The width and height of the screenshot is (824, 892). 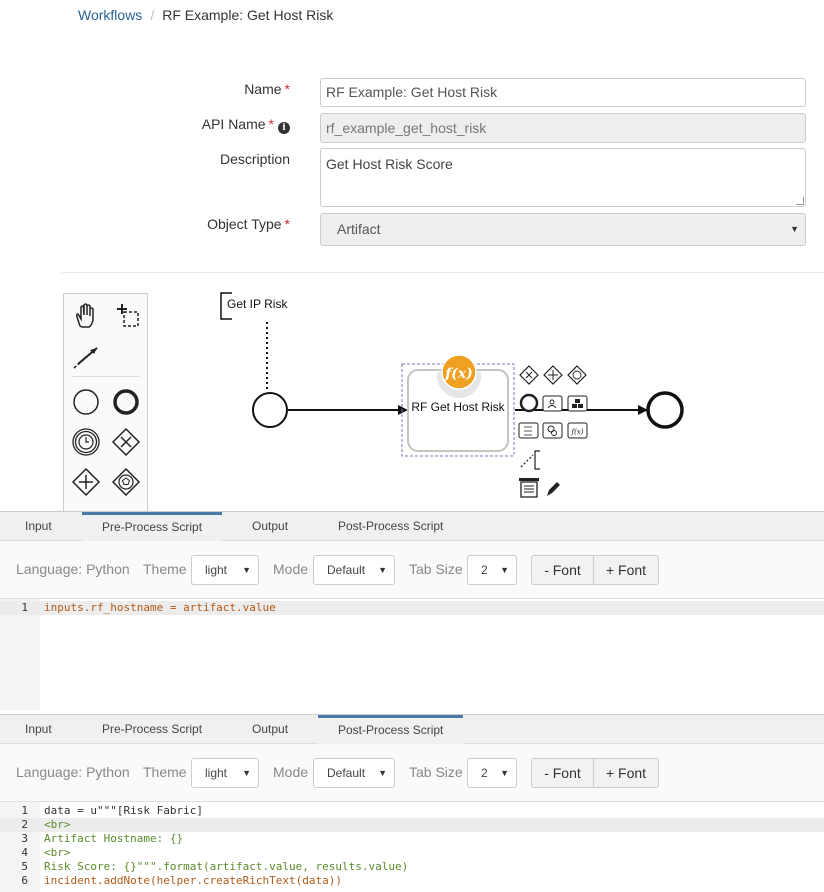 What do you see at coordinates (458, 407) in the screenshot?
I see `task-label: RF Get Host Risk` at bounding box center [458, 407].